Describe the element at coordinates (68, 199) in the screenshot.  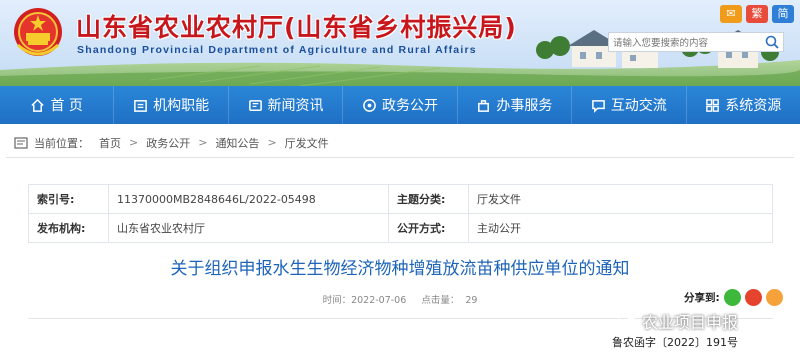
I see `index-key: 索引号:` at that location.